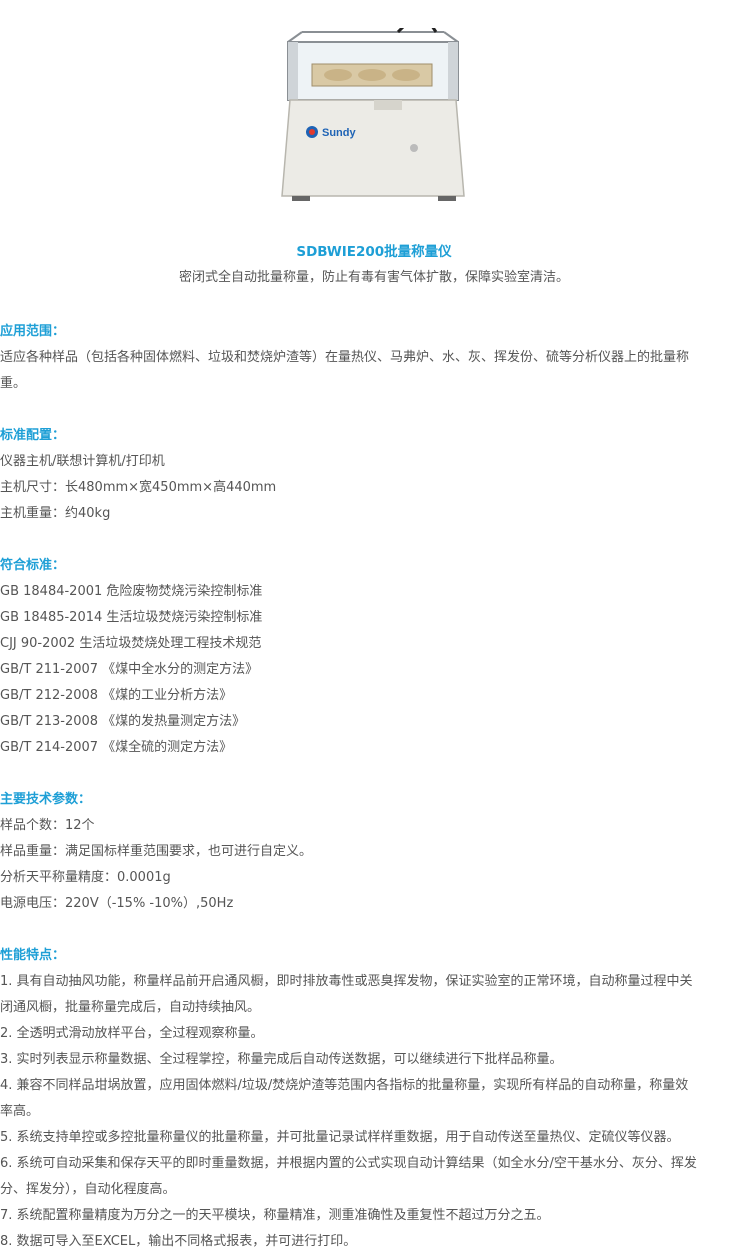 This screenshot has height=1256, width=748. Describe the element at coordinates (33, 331) in the screenshot. I see `scope-heading: 应用范围：` at that location.